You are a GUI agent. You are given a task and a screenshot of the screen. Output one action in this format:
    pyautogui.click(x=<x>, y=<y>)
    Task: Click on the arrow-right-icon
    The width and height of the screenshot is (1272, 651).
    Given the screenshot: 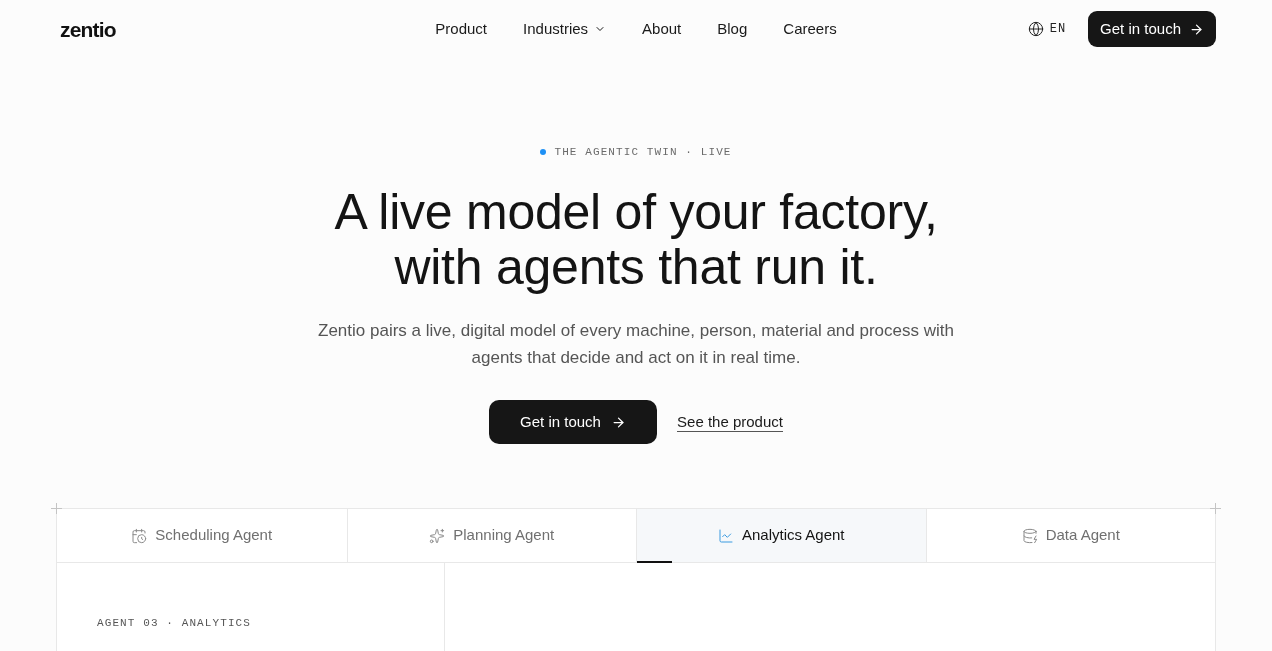 What is the action you would take?
    pyautogui.click(x=618, y=422)
    